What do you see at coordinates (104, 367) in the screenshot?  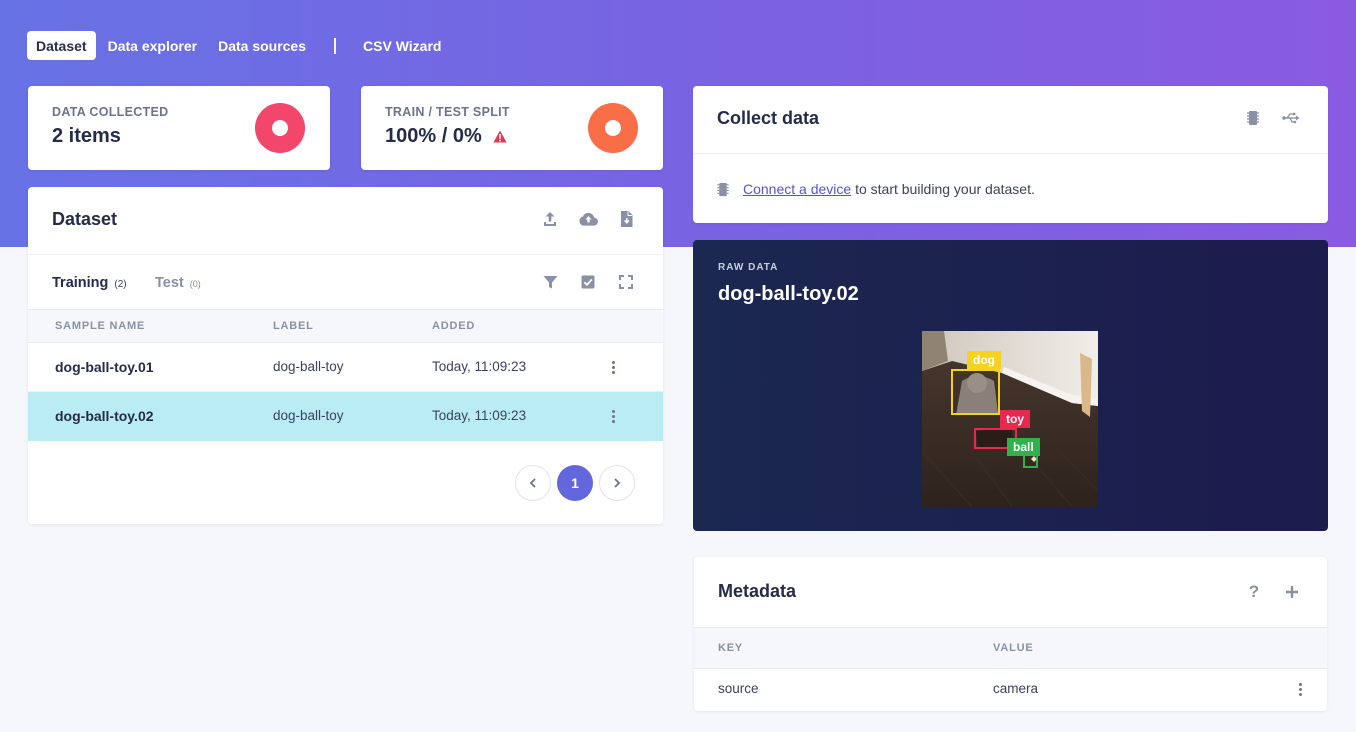 I see `sample-name: dog-ball-toy.01` at bounding box center [104, 367].